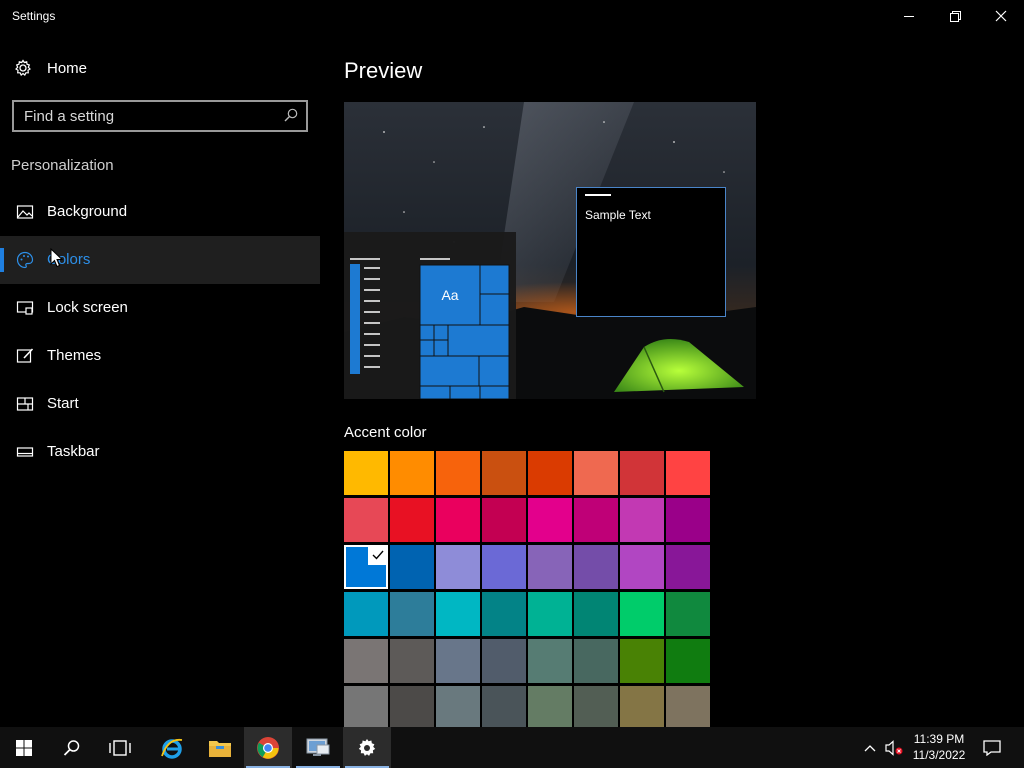 This screenshot has height=768, width=1024. Describe the element at coordinates (512, 747) in the screenshot. I see `taskbar: 11:39 PM 11/3/2022` at that location.